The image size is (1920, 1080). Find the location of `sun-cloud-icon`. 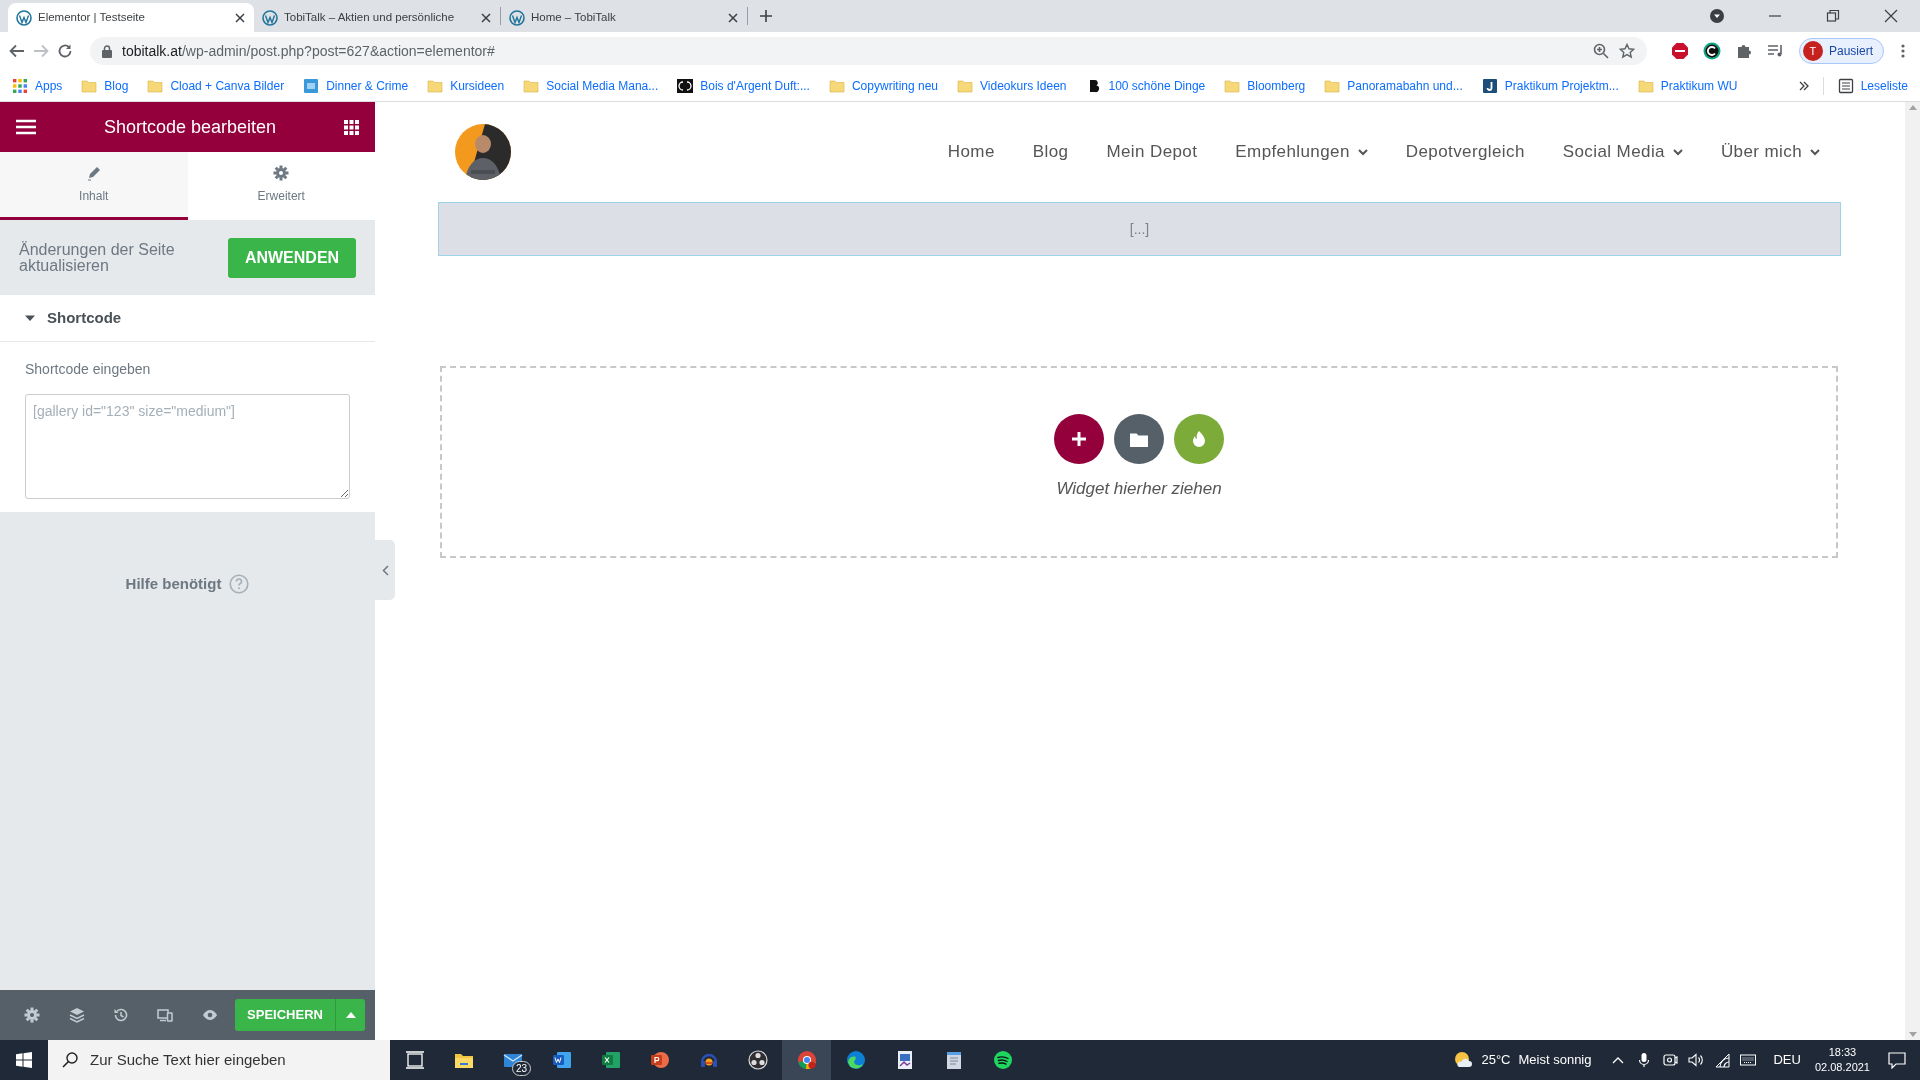

sun-cloud-icon is located at coordinates (1463, 1060).